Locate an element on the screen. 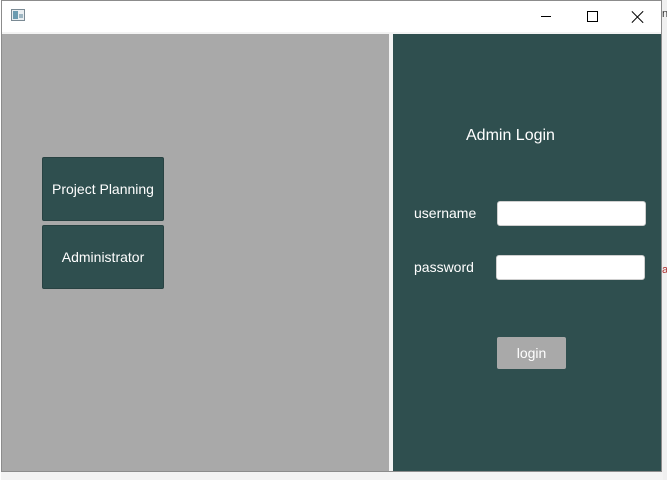 The height and width of the screenshot is (480, 667). maximize-button is located at coordinates (592, 16).